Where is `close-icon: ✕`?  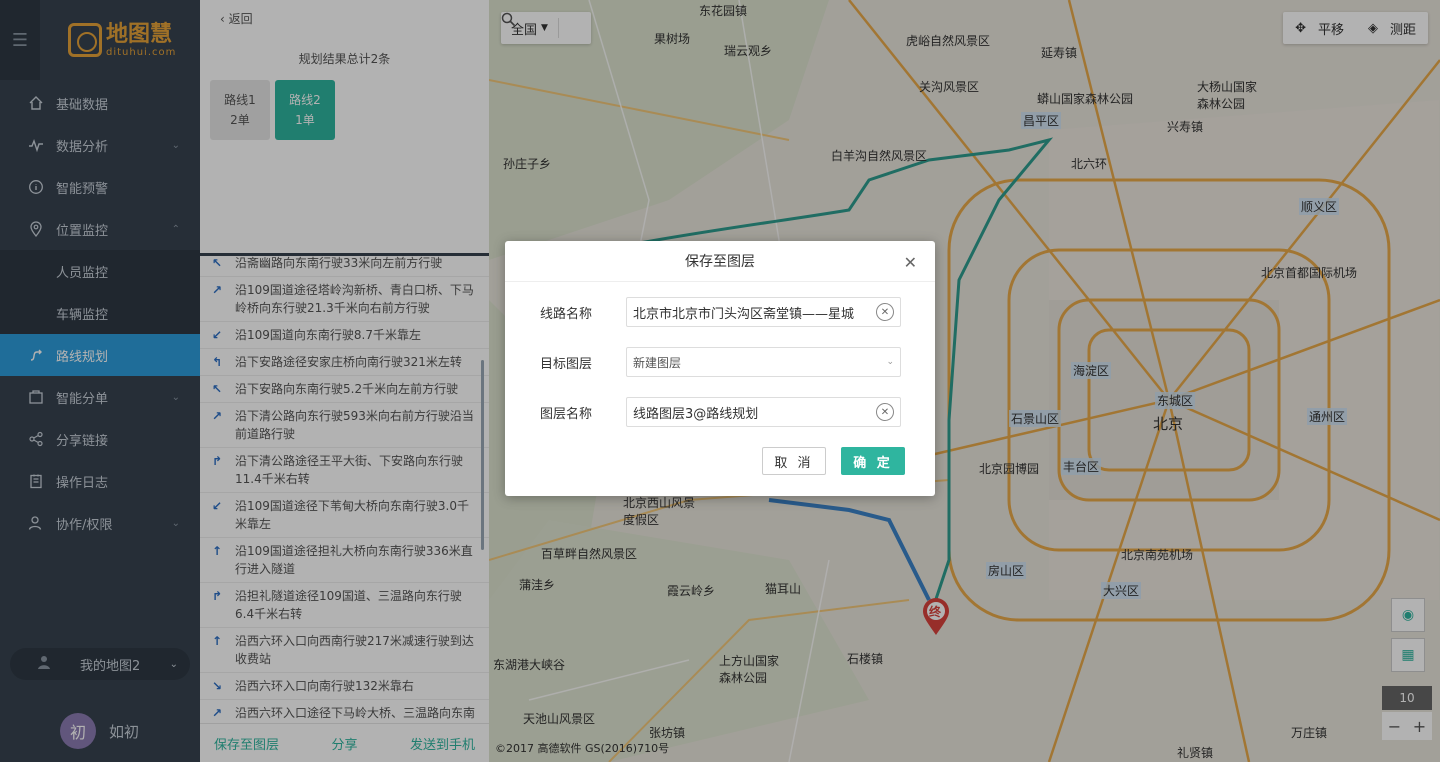
close-icon: ✕ is located at coordinates (910, 262).